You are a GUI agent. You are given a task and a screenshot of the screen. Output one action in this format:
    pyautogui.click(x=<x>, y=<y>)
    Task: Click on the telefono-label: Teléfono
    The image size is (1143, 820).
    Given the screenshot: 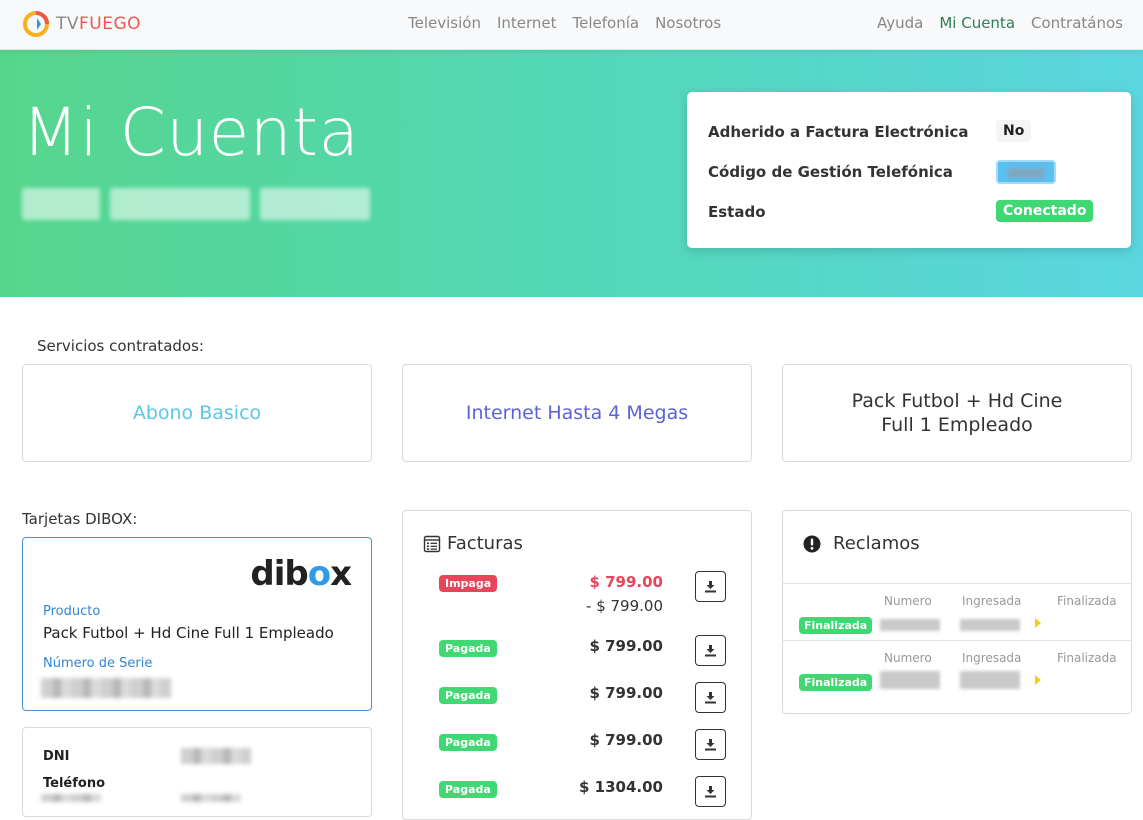 What is the action you would take?
    pyautogui.click(x=74, y=783)
    